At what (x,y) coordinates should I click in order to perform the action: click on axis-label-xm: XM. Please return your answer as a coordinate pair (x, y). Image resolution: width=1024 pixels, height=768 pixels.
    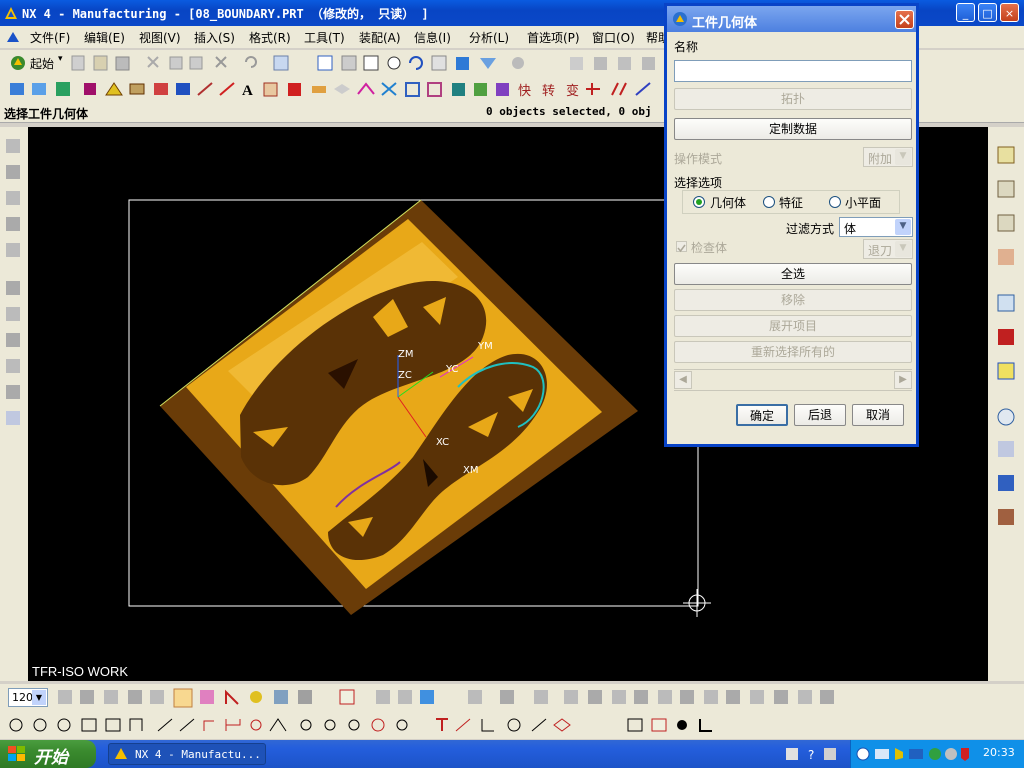
    Looking at the image, I should click on (471, 470).